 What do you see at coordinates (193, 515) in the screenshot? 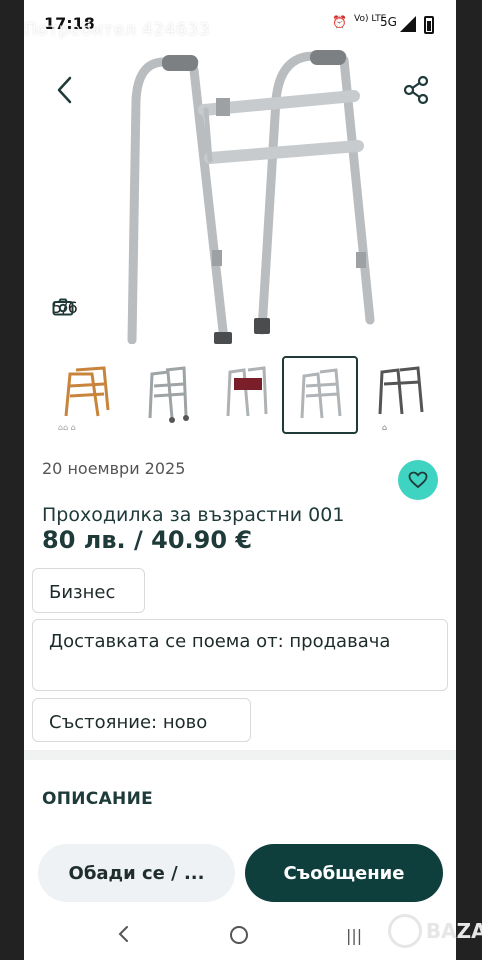
I see `listing-title: Проходилка за възрастни 001` at bounding box center [193, 515].